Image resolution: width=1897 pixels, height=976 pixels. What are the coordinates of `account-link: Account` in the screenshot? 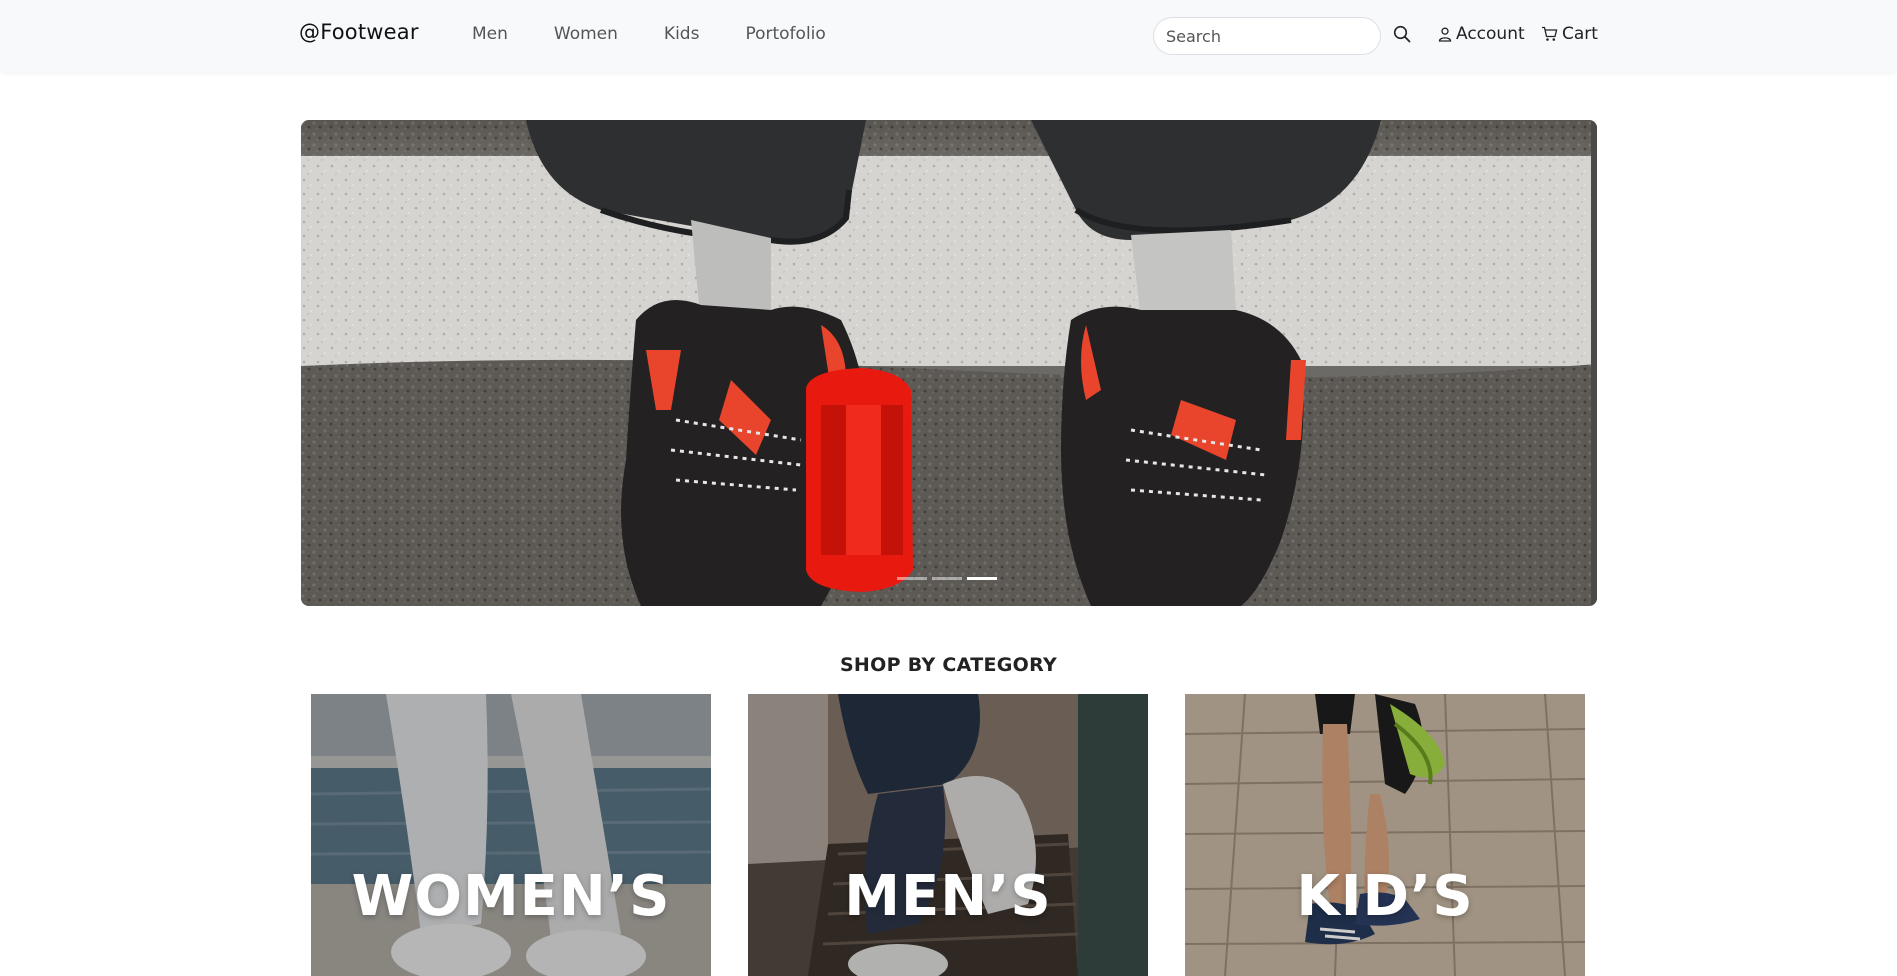 It's located at (1481, 34).